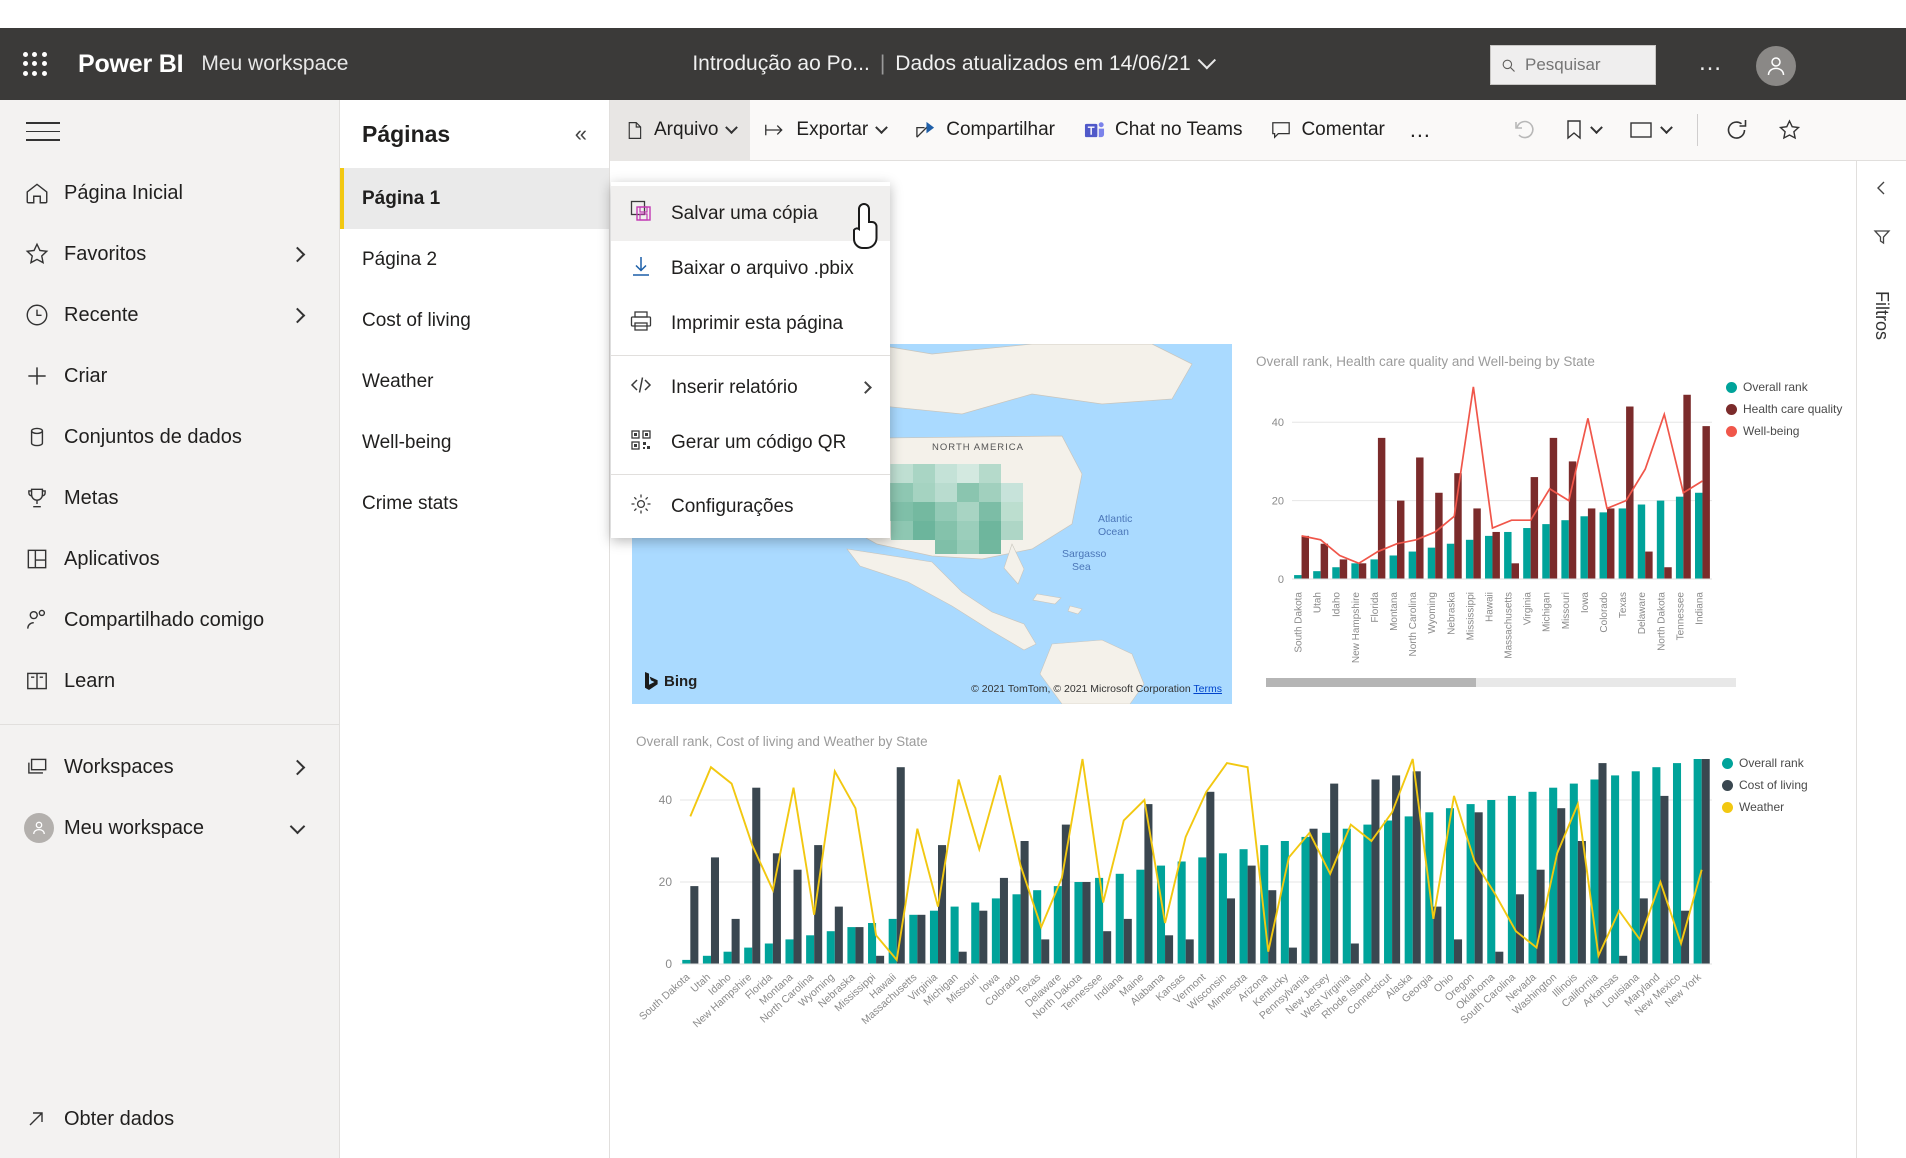 This screenshot has height=1158, width=1906. I want to click on search-box, so click(1573, 65).